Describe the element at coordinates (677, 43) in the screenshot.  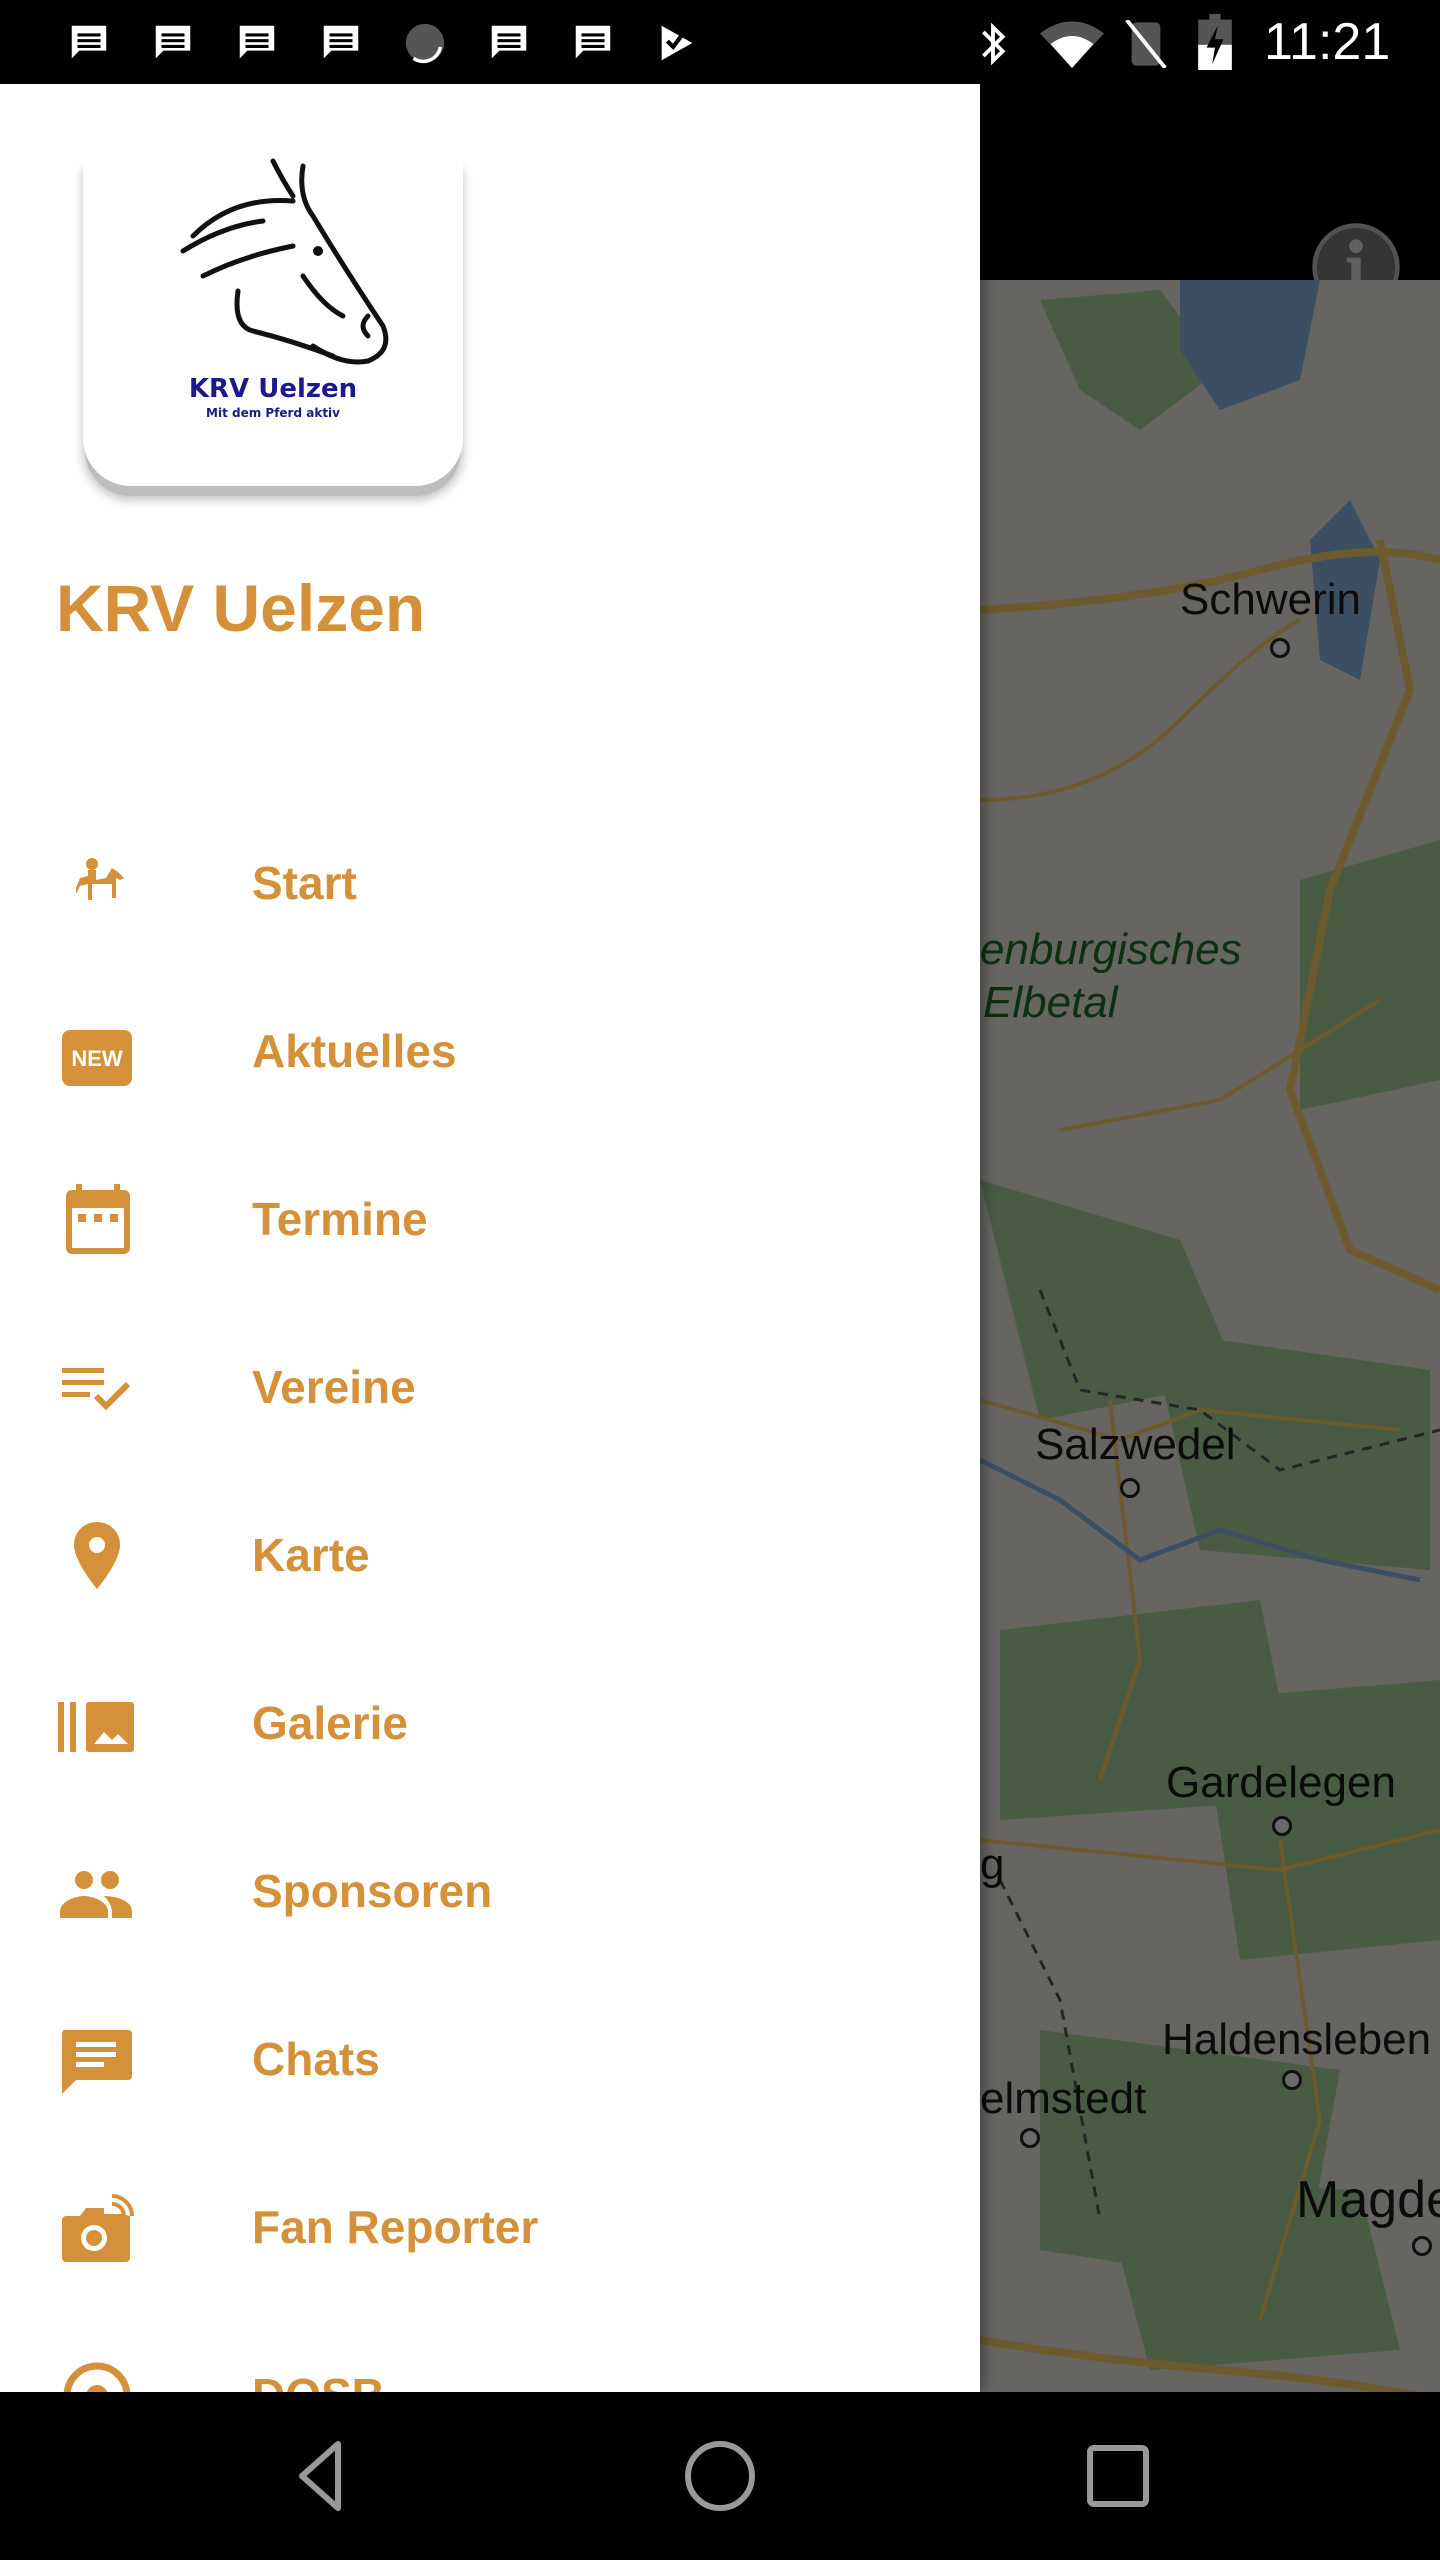
I see `task-check-icon` at that location.